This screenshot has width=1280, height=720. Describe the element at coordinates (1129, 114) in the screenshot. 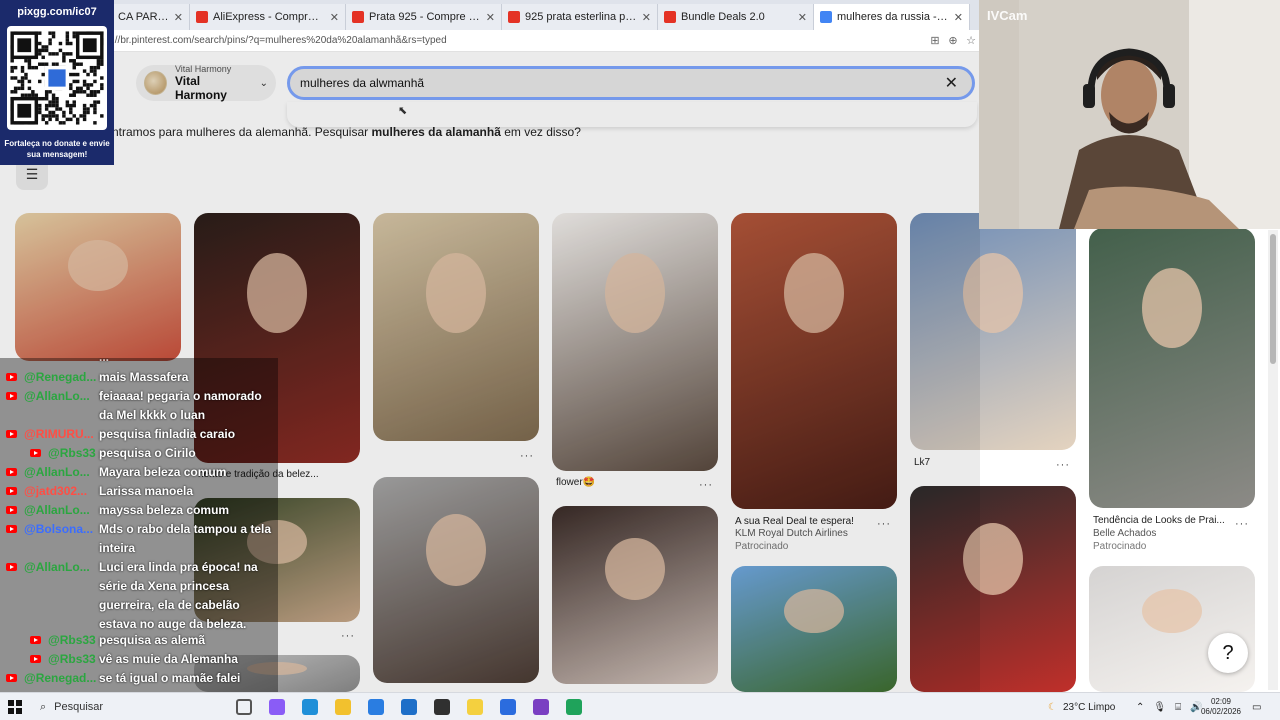

I see `webcam-feed: IVCam` at that location.